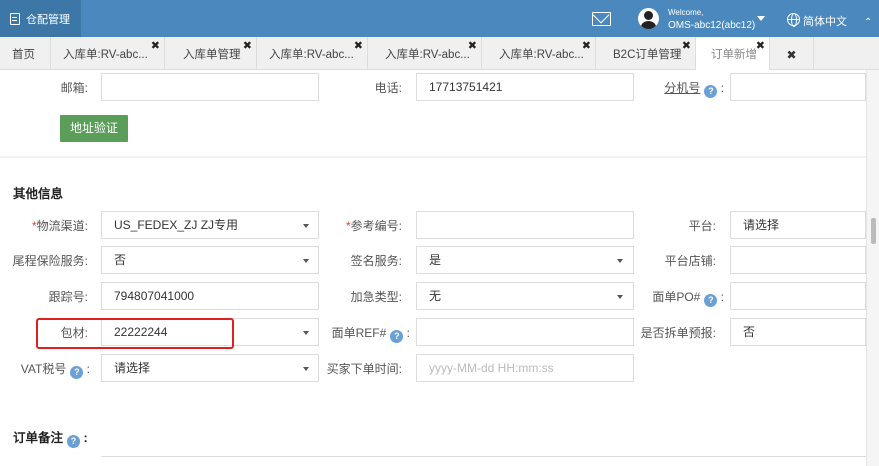  I want to click on user-avatar-icon, so click(648, 18).